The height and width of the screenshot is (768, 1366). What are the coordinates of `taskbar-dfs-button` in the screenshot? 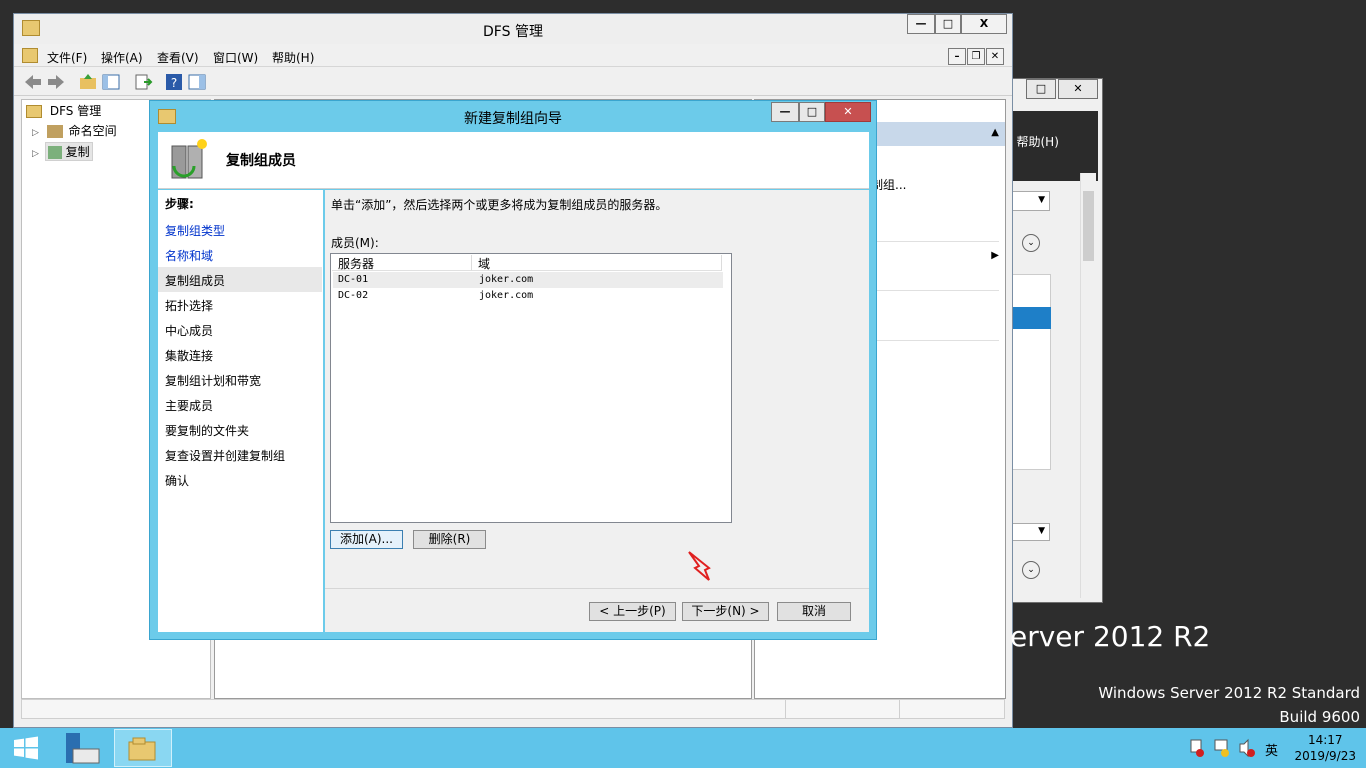 It's located at (143, 748).